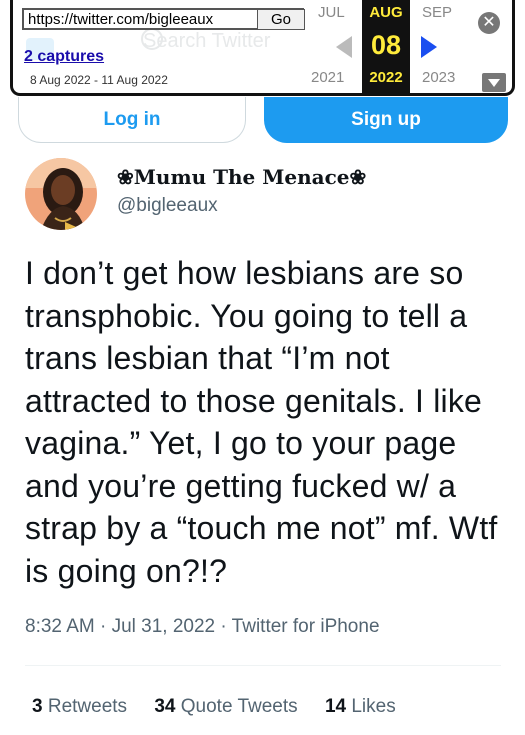 This screenshot has height=735, width=525. What do you see at coordinates (386, 12) in the screenshot?
I see `current-month-label: AUG` at bounding box center [386, 12].